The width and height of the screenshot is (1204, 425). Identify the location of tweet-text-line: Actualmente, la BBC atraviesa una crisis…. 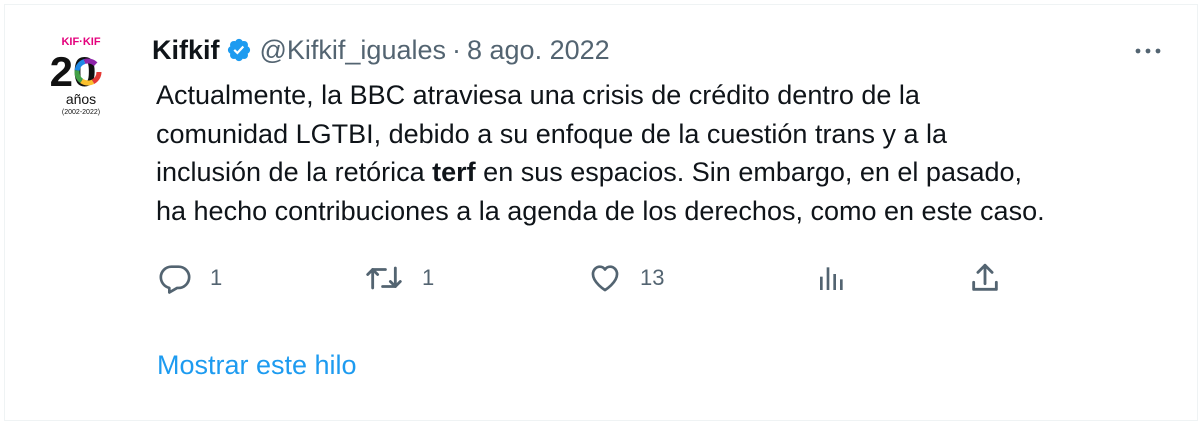
(538, 95).